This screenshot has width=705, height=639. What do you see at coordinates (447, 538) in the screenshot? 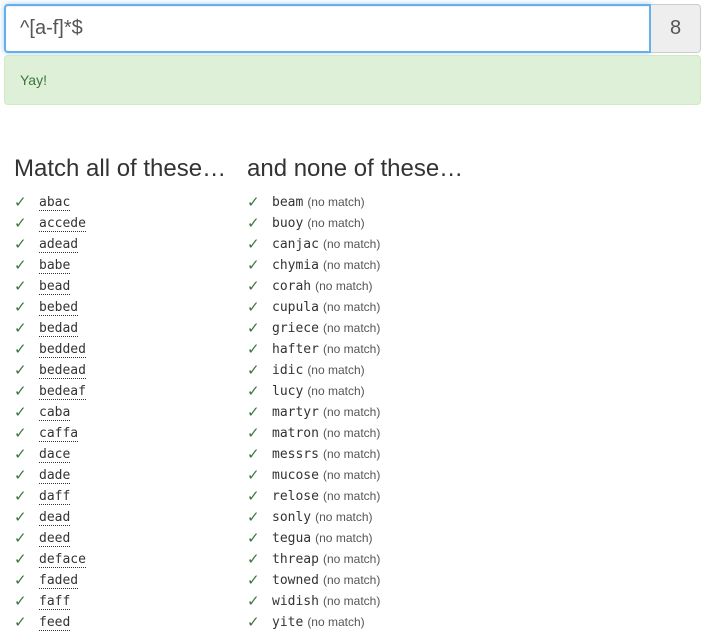
I see `nomatch-list-item: ✓ tegua (no match)` at bounding box center [447, 538].